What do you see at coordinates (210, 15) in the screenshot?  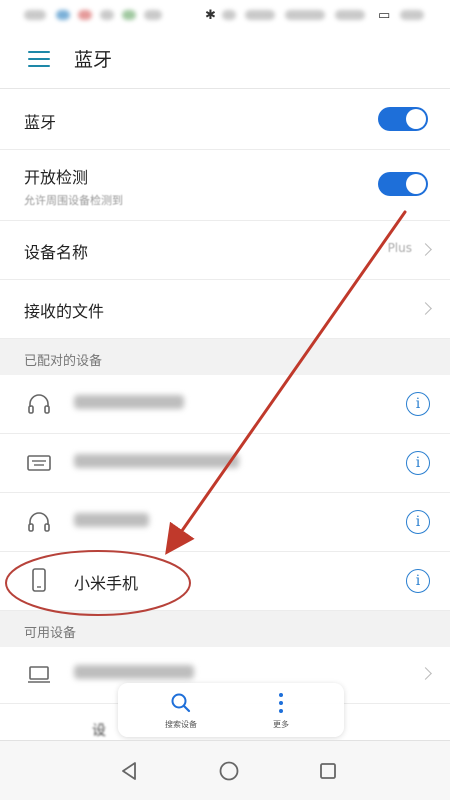 I see `bluetooth-status-icon: ✱` at bounding box center [210, 15].